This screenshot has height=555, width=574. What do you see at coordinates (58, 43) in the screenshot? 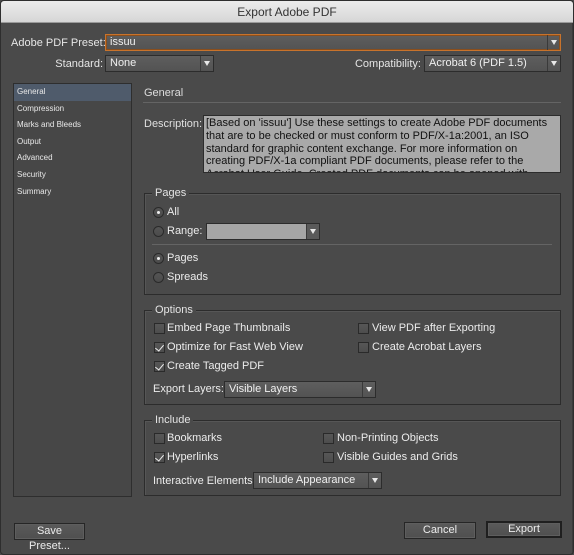
I see `preset-label: Adobe PDF Preset:` at bounding box center [58, 43].